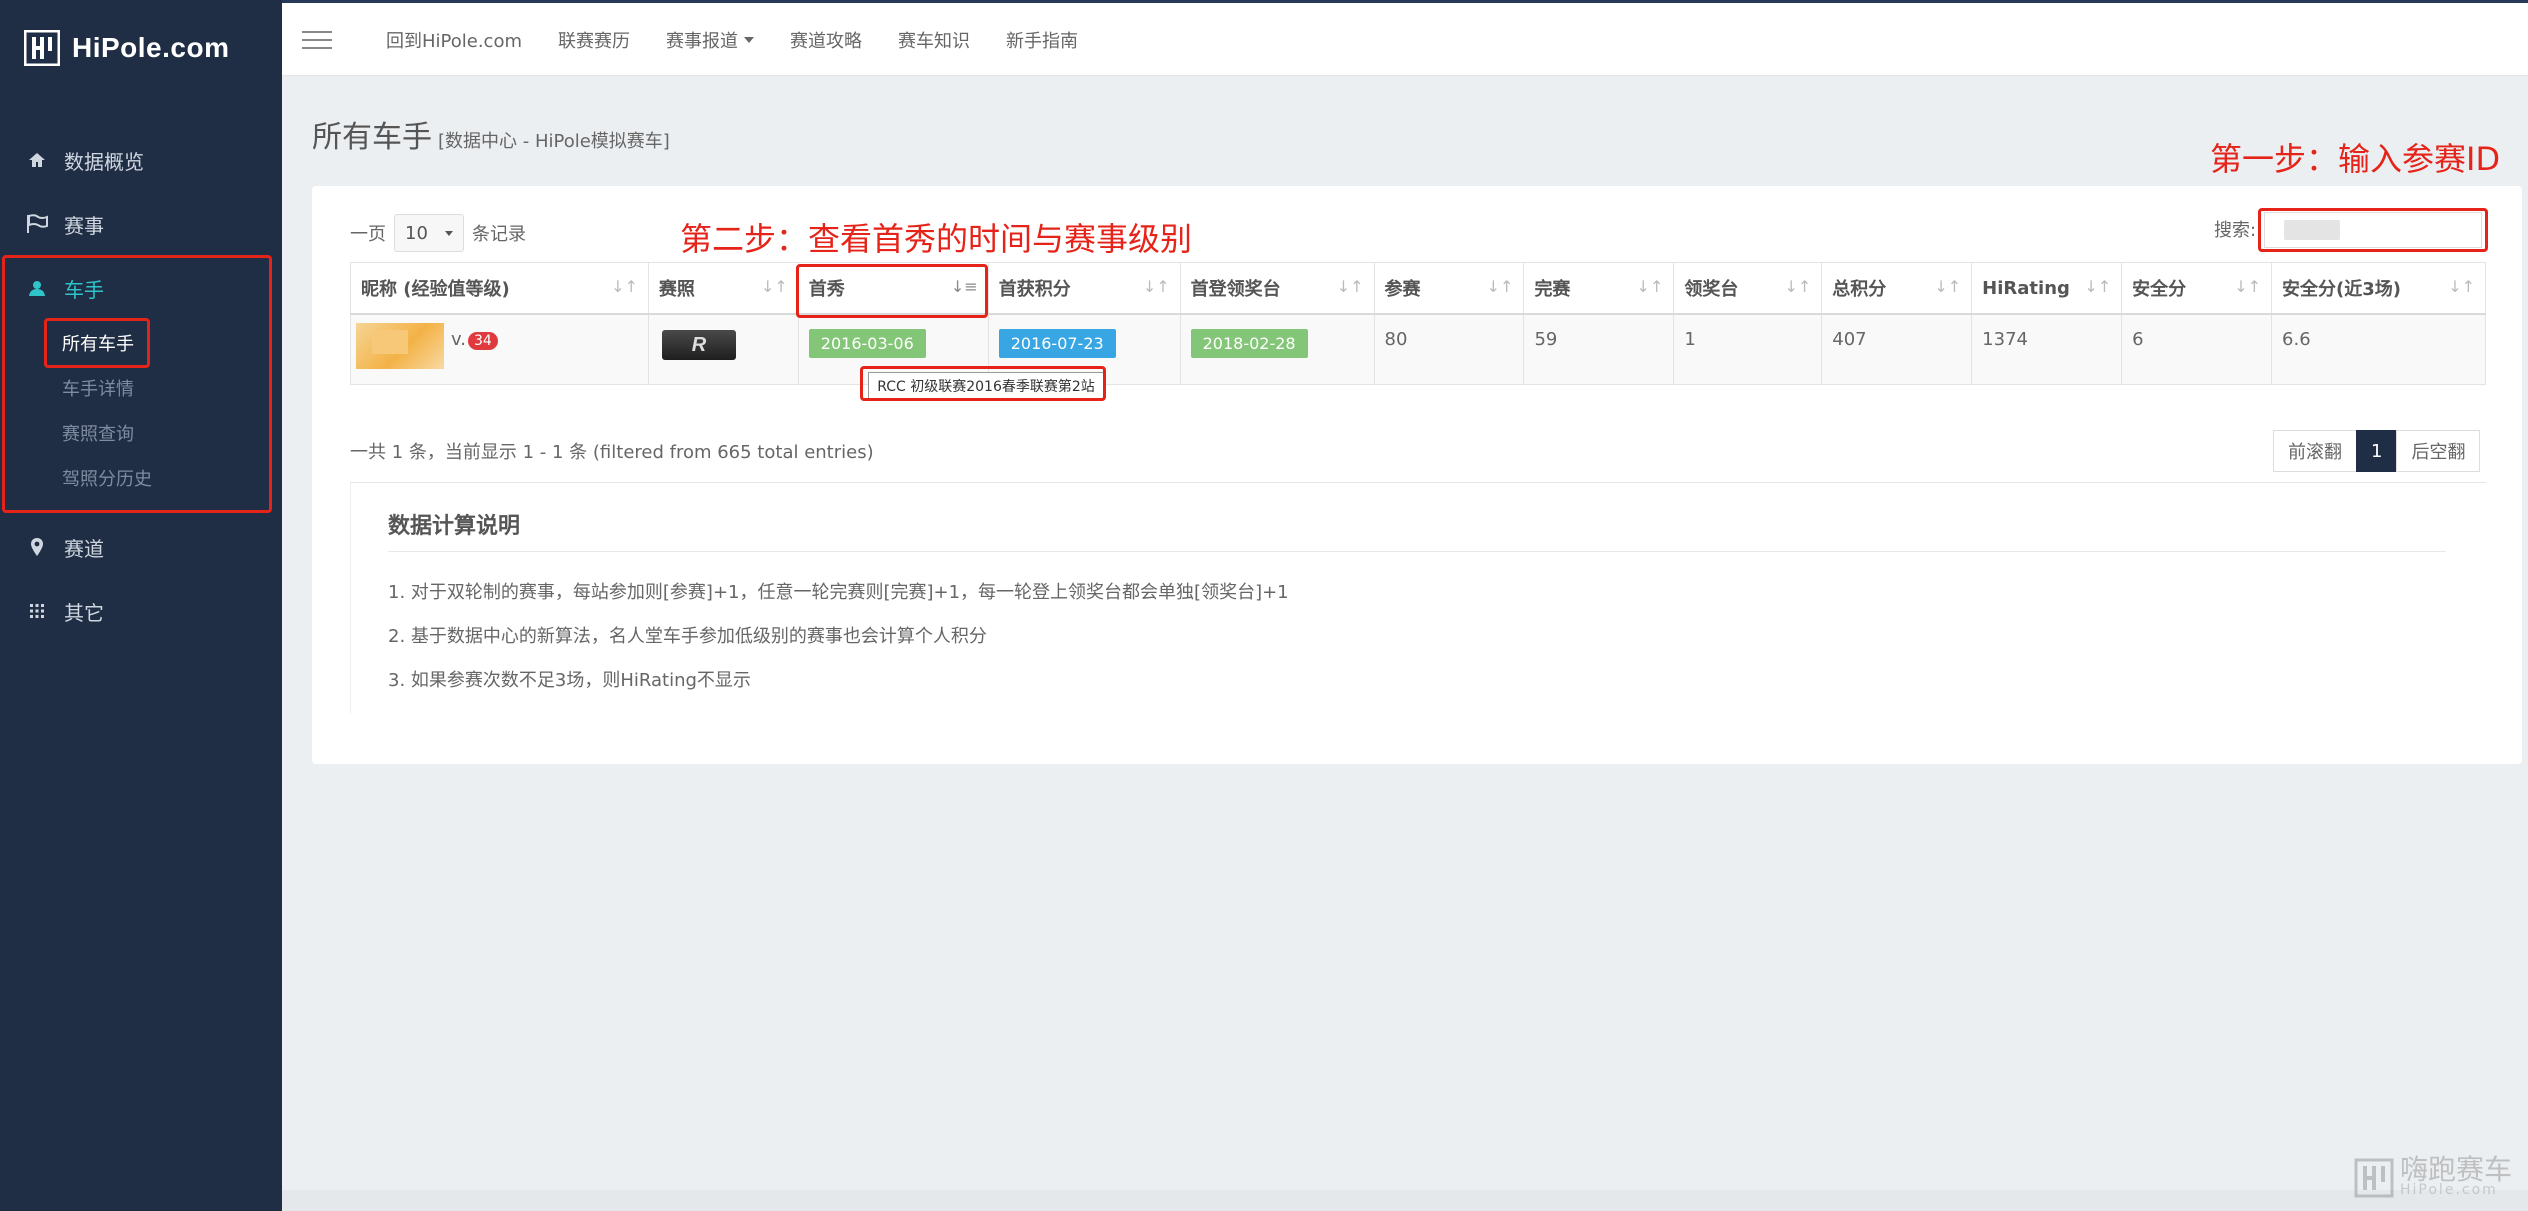  I want to click on watermark-sub: HiPole.com, so click(2449, 1190).